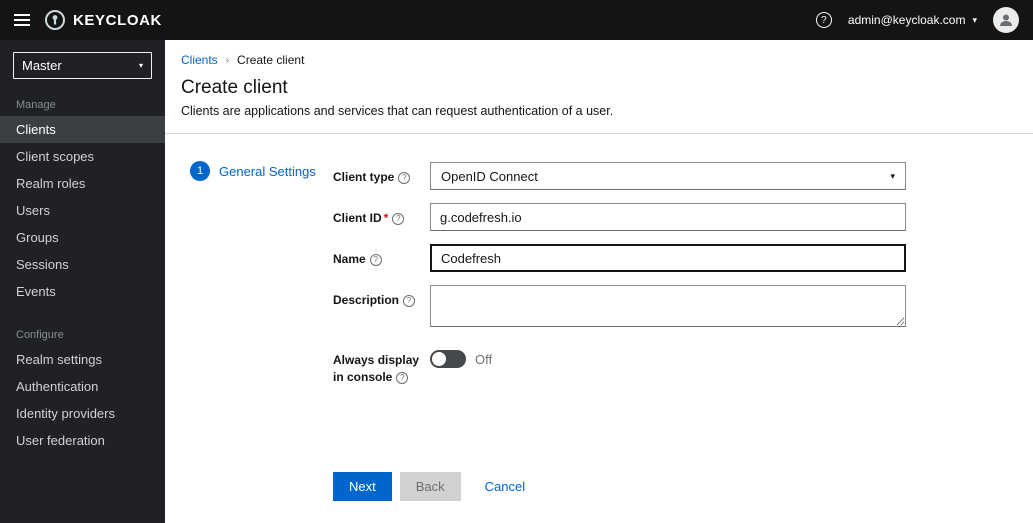 This screenshot has width=1033, height=523. What do you see at coordinates (82, 65) in the screenshot?
I see `realm-selector: Master ▾` at bounding box center [82, 65].